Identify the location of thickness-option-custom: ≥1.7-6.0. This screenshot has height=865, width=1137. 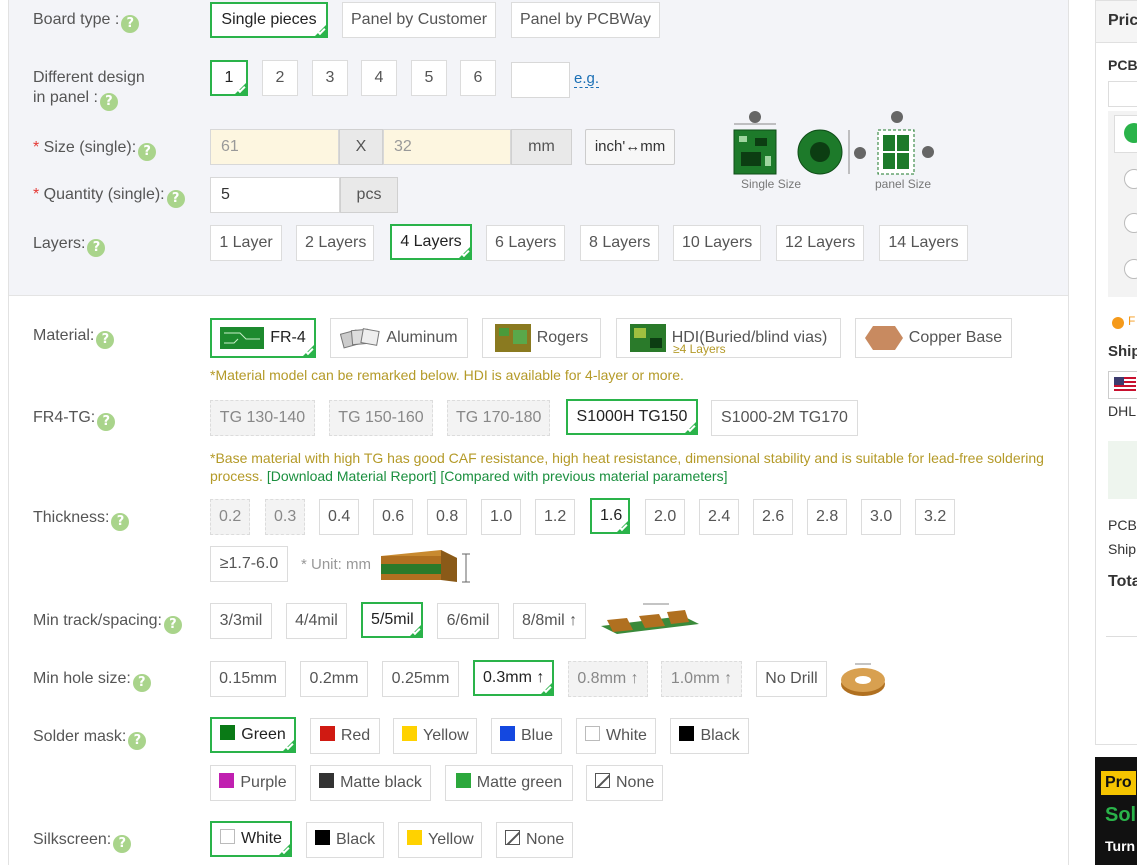
(249, 564).